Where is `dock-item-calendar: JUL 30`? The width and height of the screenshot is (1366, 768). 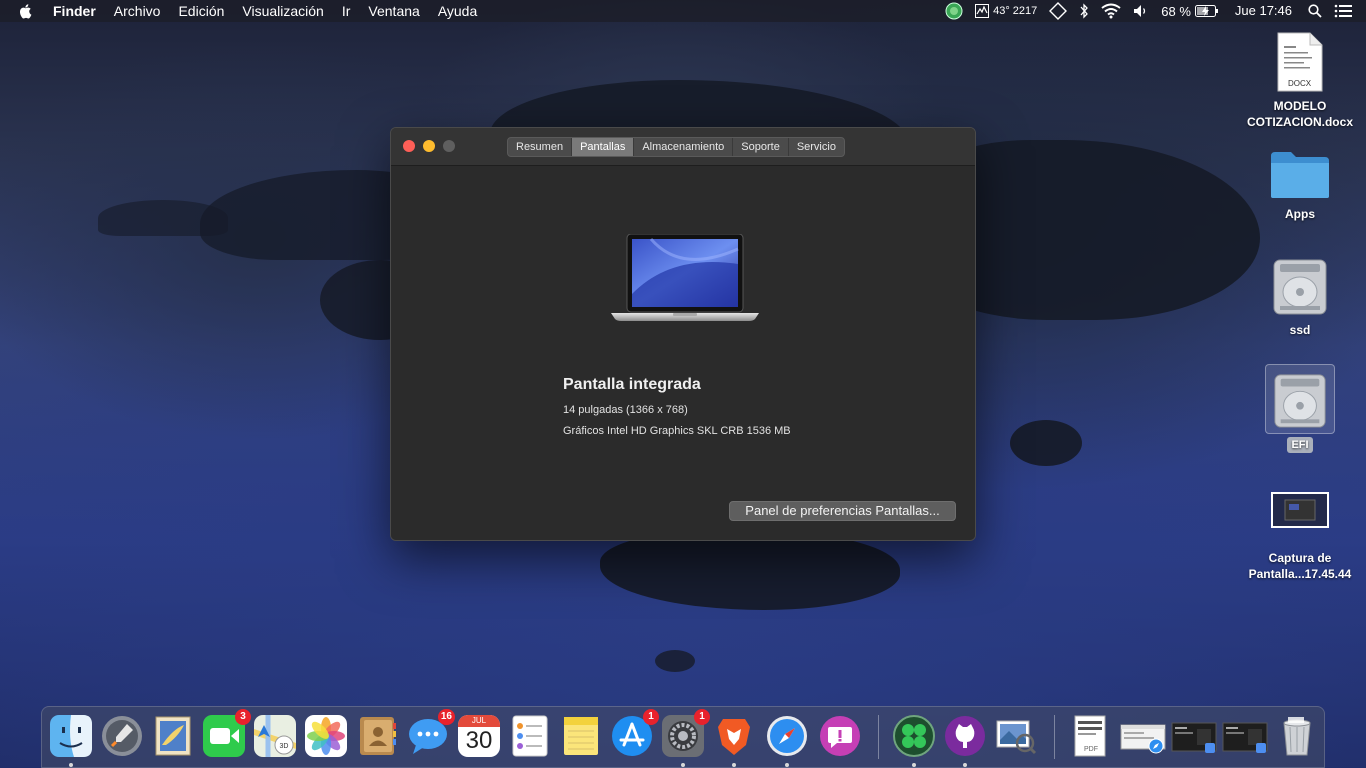
dock-item-calendar: JUL 30 is located at coordinates (479, 736).